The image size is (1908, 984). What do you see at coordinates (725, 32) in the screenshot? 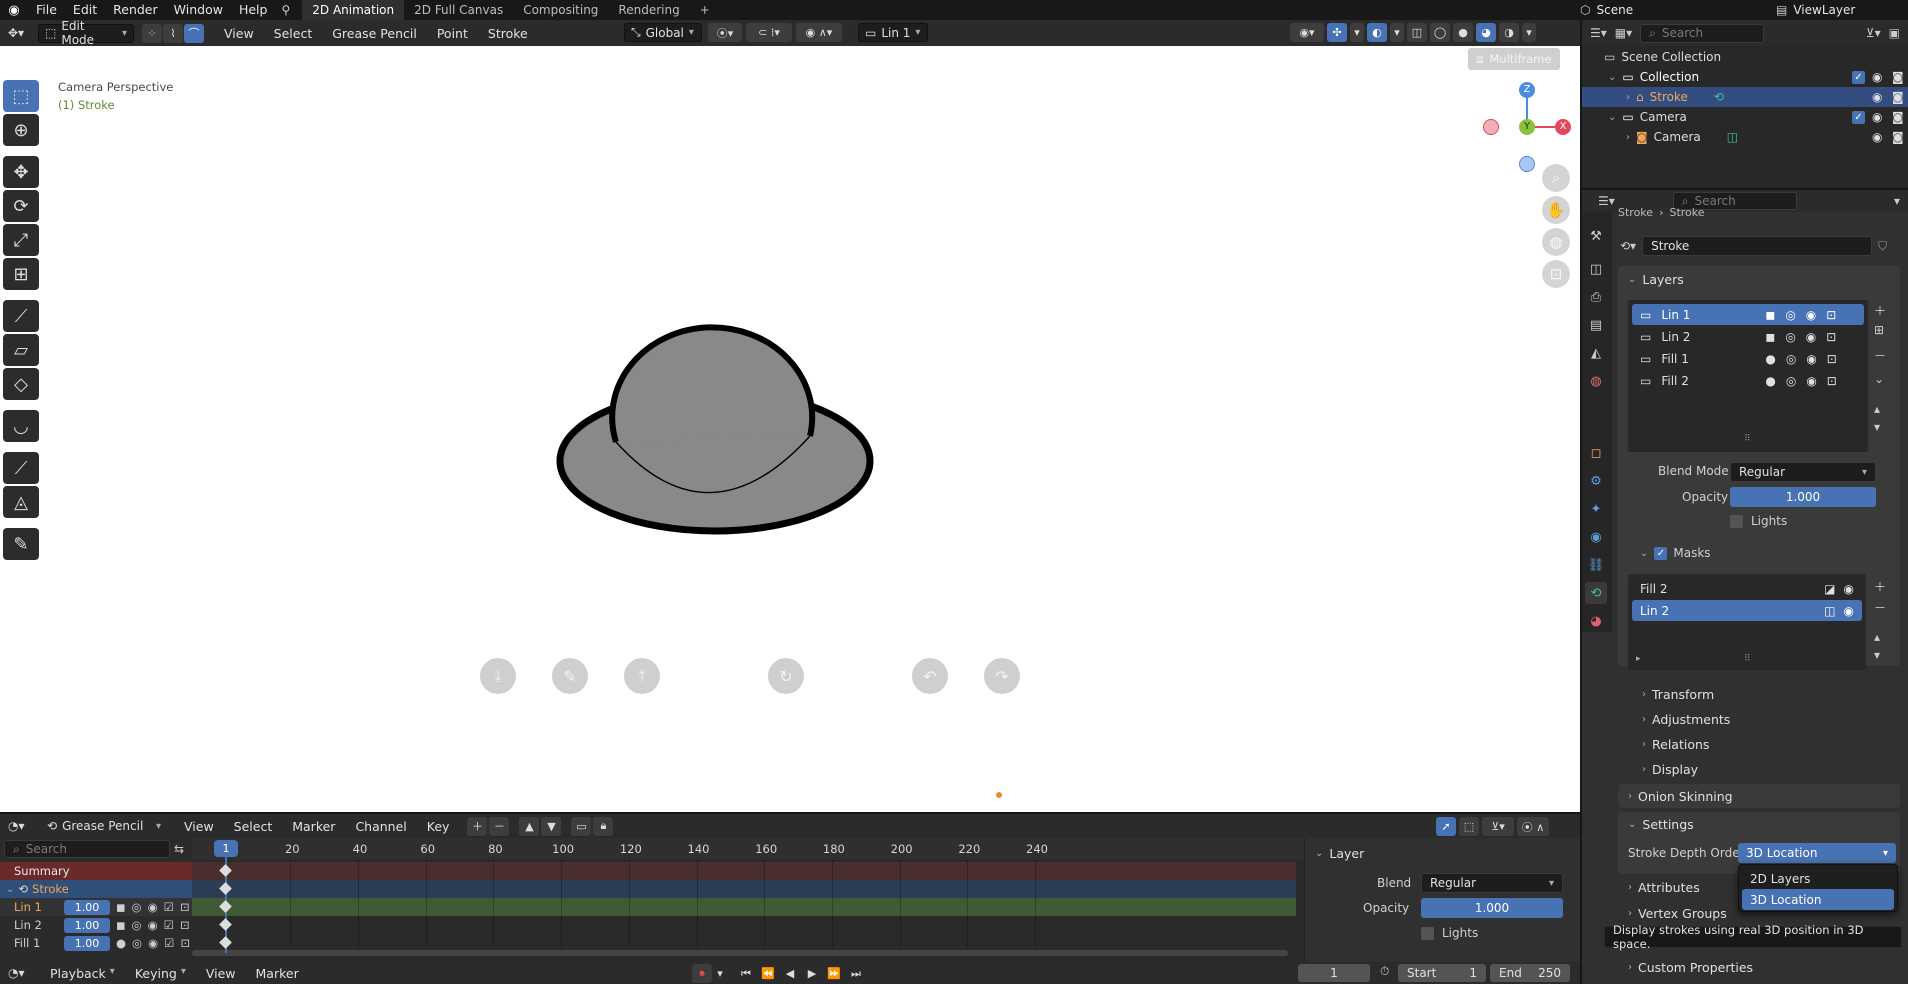
I see `pivot-point-icon: ⦿▾` at bounding box center [725, 32].